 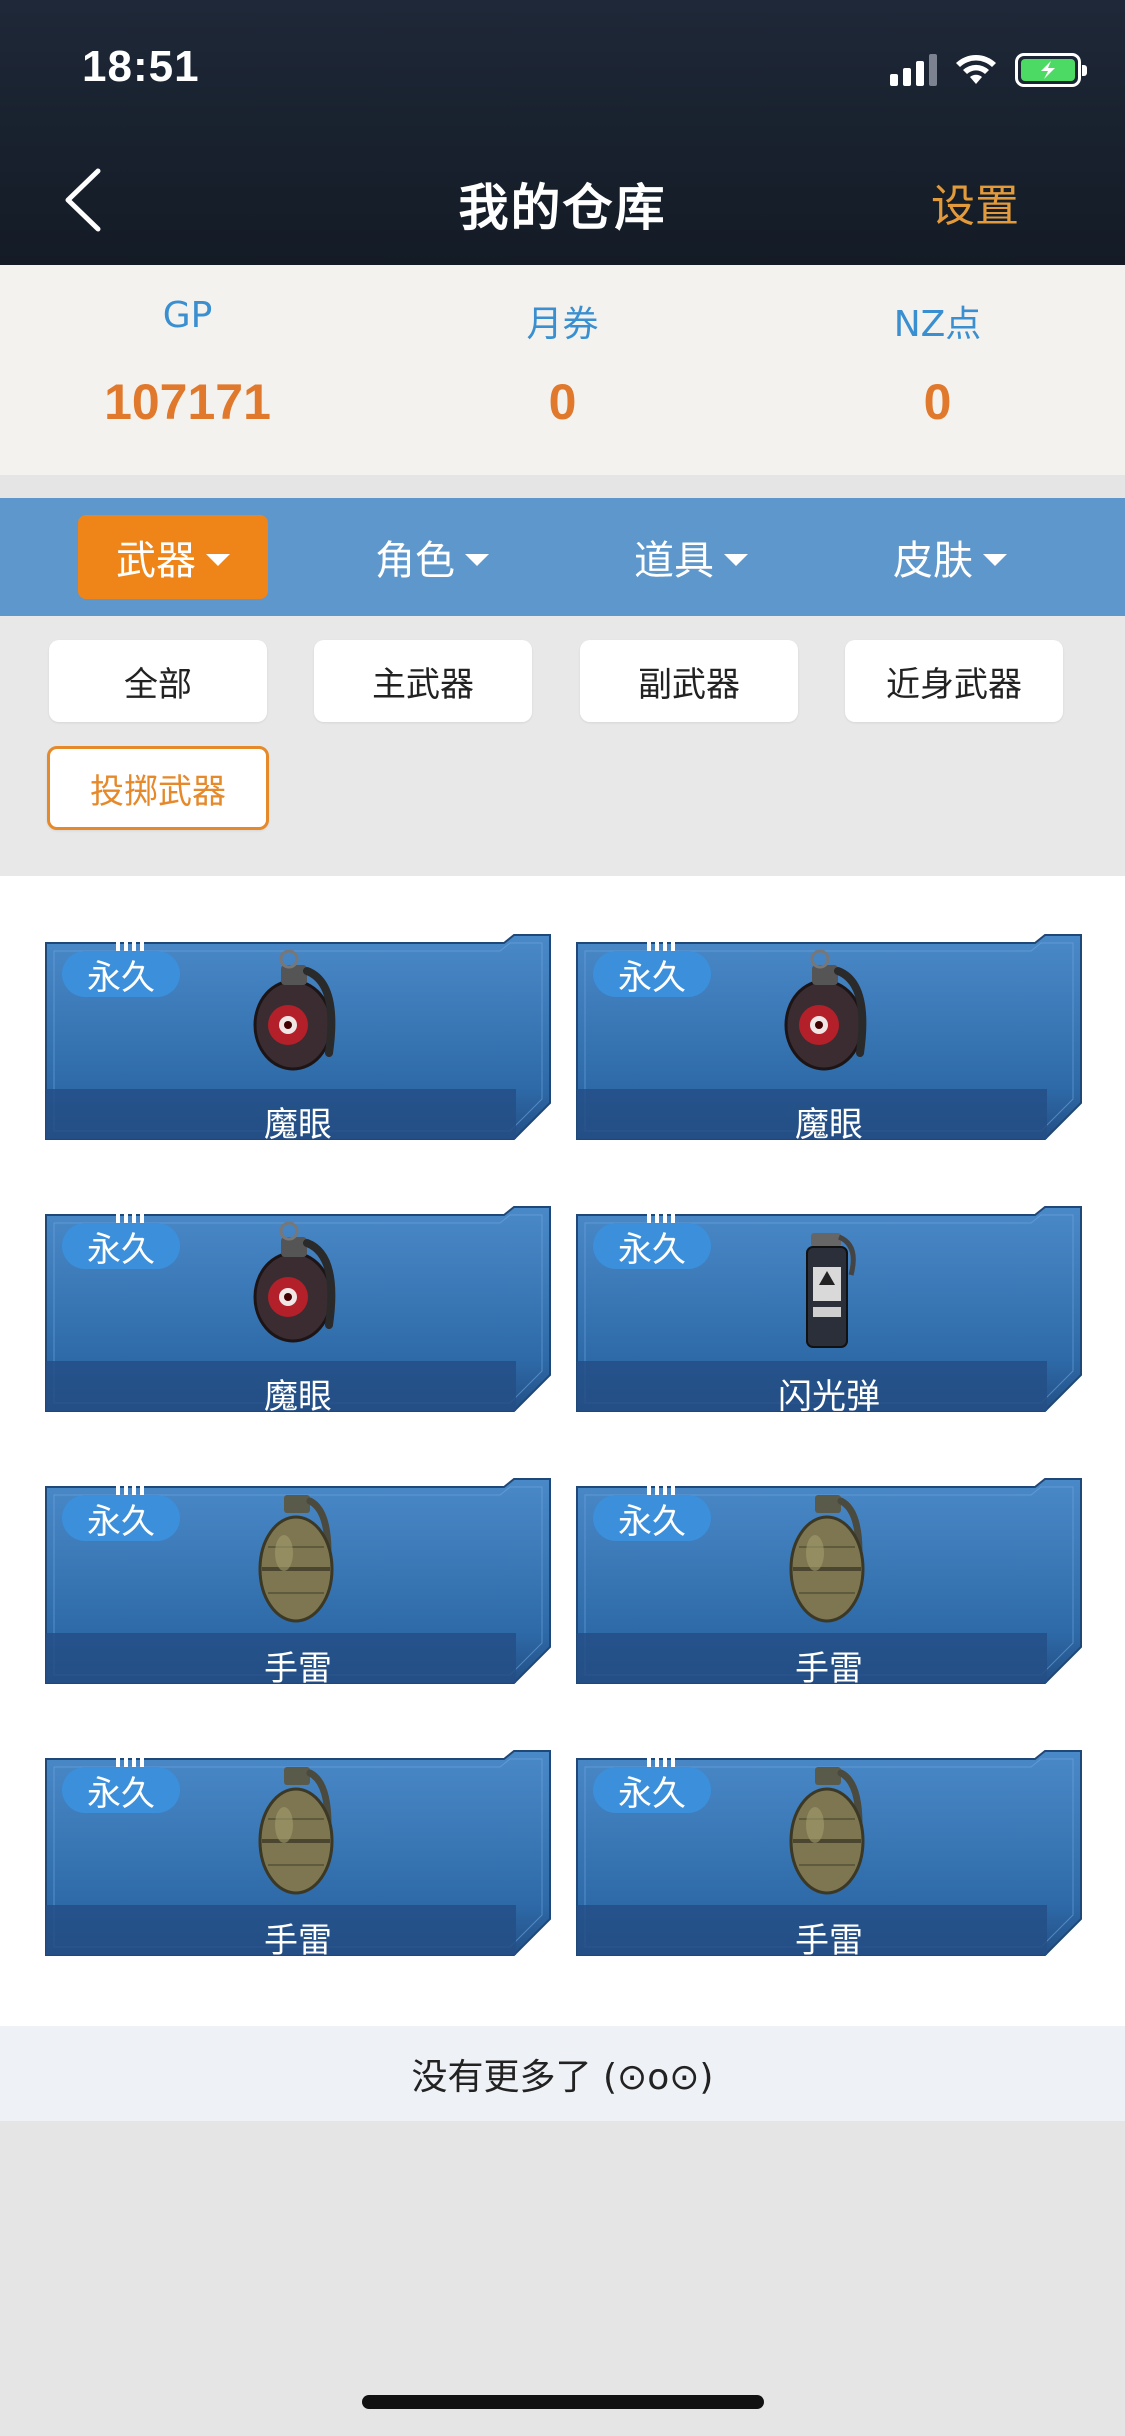 I want to click on tab-skins: 皮肤, so click(x=950, y=557).